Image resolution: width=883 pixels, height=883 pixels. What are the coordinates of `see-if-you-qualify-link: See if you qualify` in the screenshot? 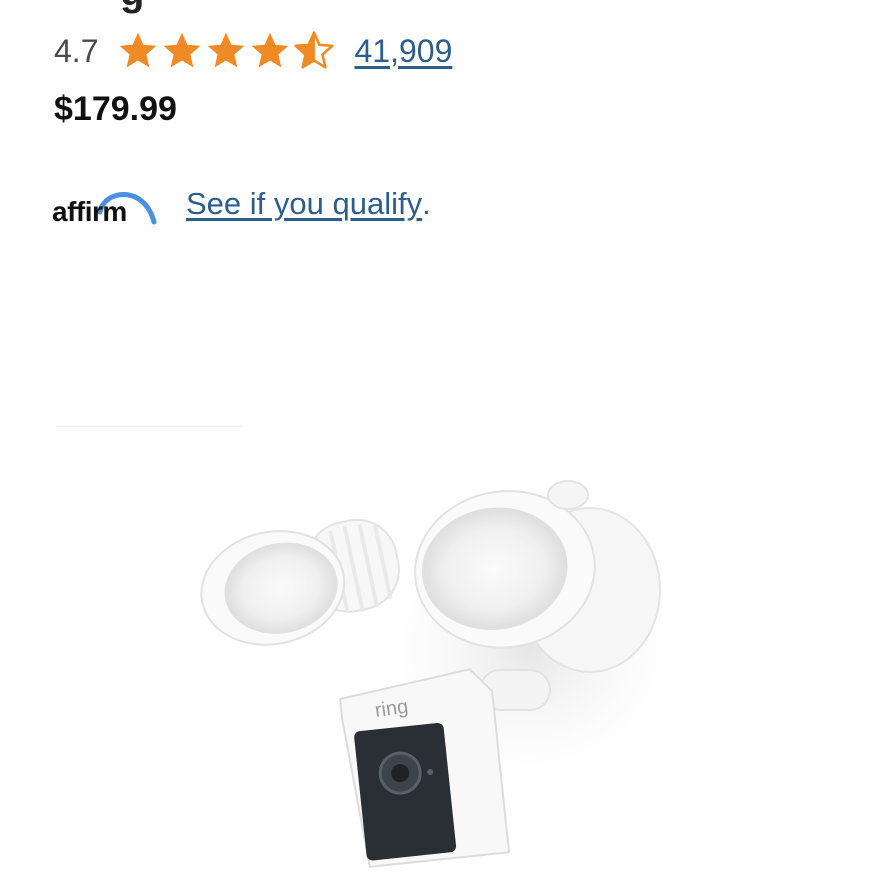 It's located at (304, 207).